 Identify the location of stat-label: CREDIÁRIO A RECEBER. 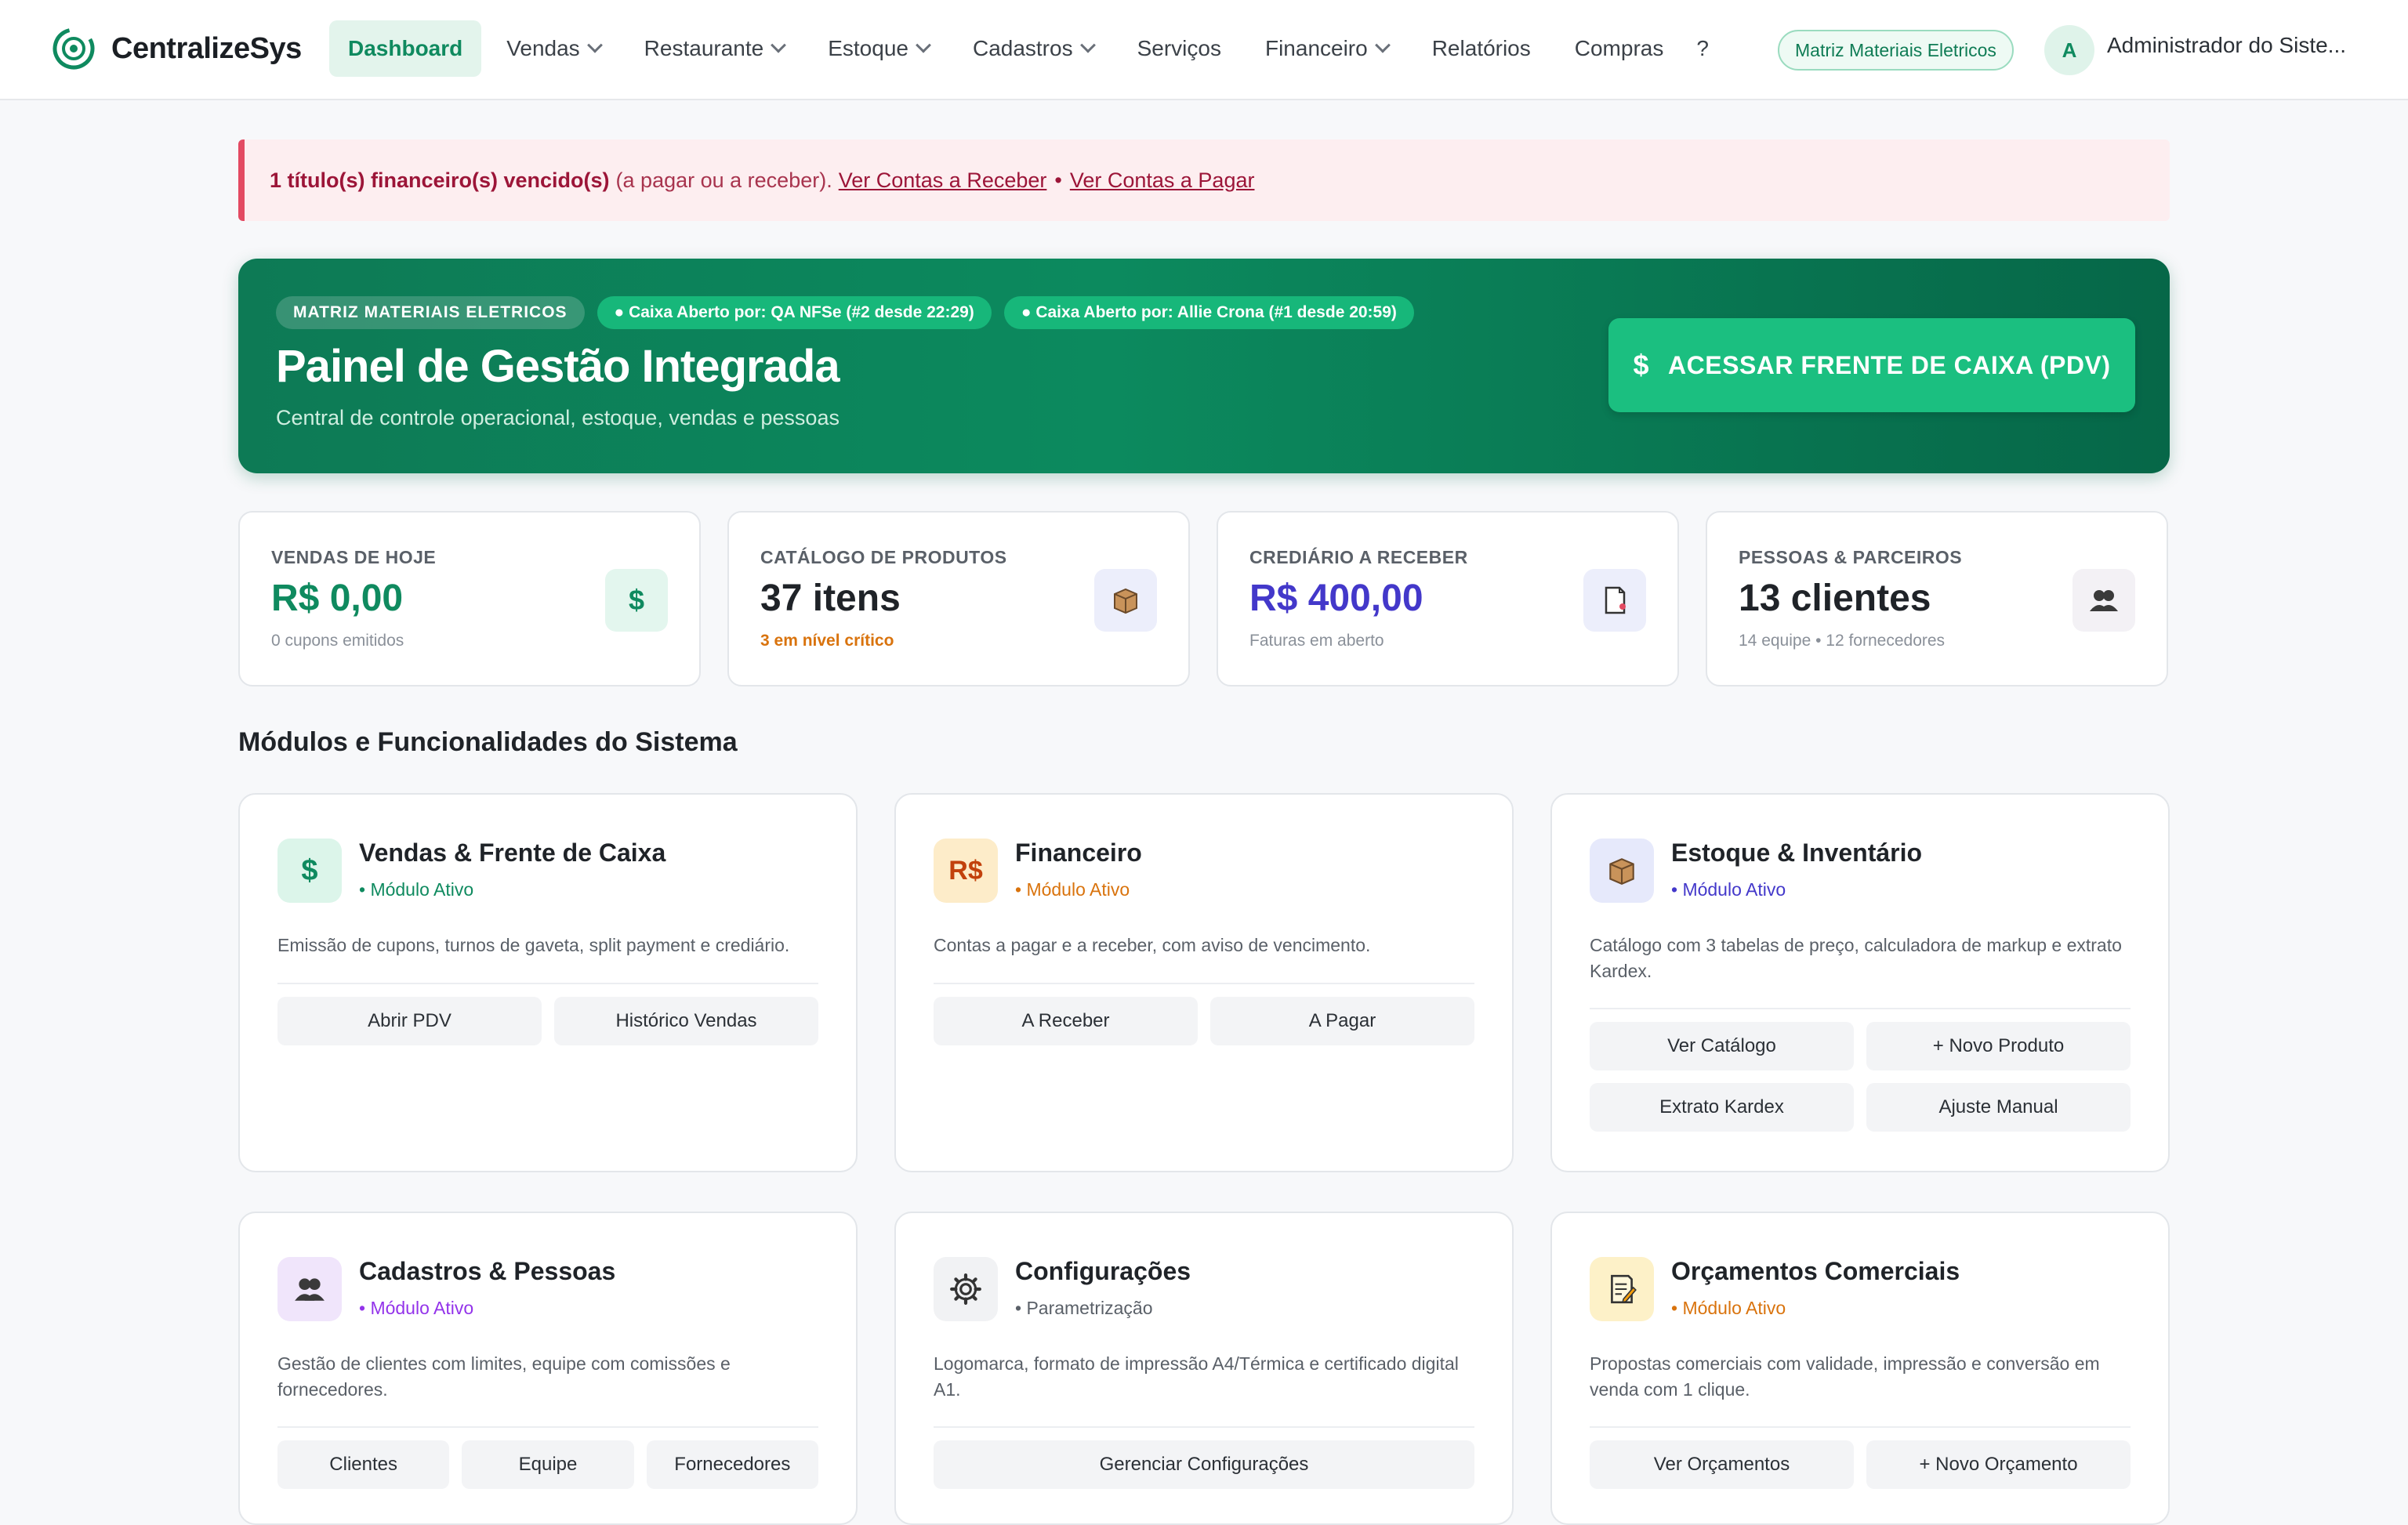
(1358, 557).